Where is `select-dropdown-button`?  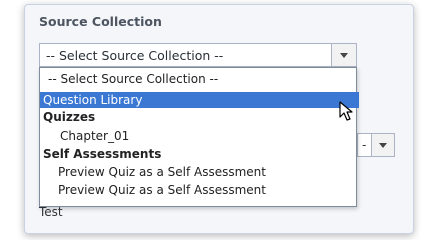 select-dropdown-button is located at coordinates (343, 55).